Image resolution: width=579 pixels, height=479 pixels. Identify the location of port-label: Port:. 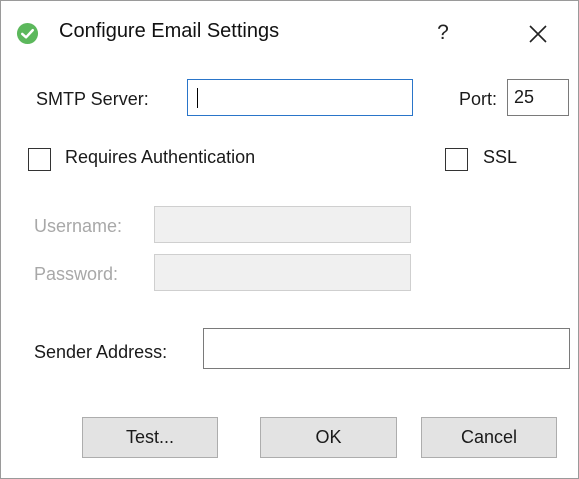
(478, 99).